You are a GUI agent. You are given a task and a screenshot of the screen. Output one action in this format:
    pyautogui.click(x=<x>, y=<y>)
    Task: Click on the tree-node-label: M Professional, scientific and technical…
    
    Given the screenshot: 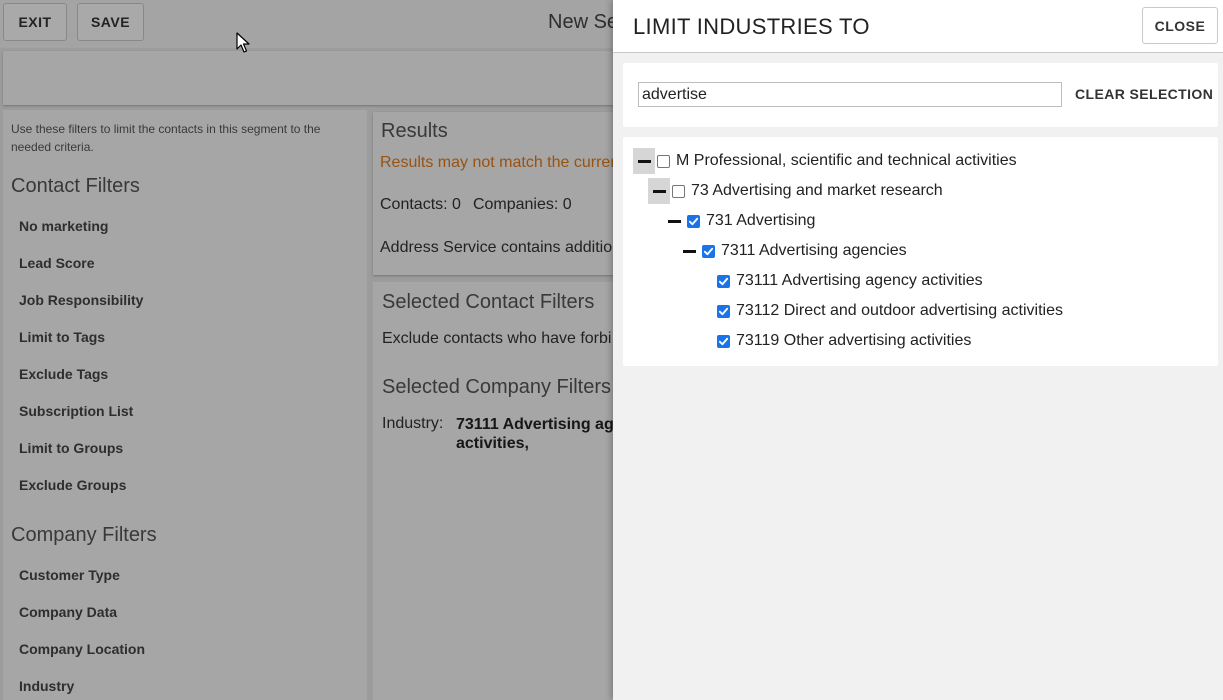 What is the action you would take?
    pyautogui.click(x=846, y=161)
    